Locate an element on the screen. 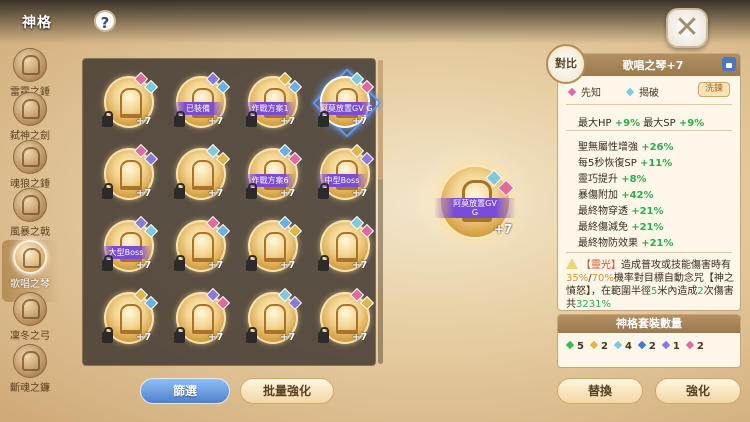  set-count-value: 4 is located at coordinates (628, 346).